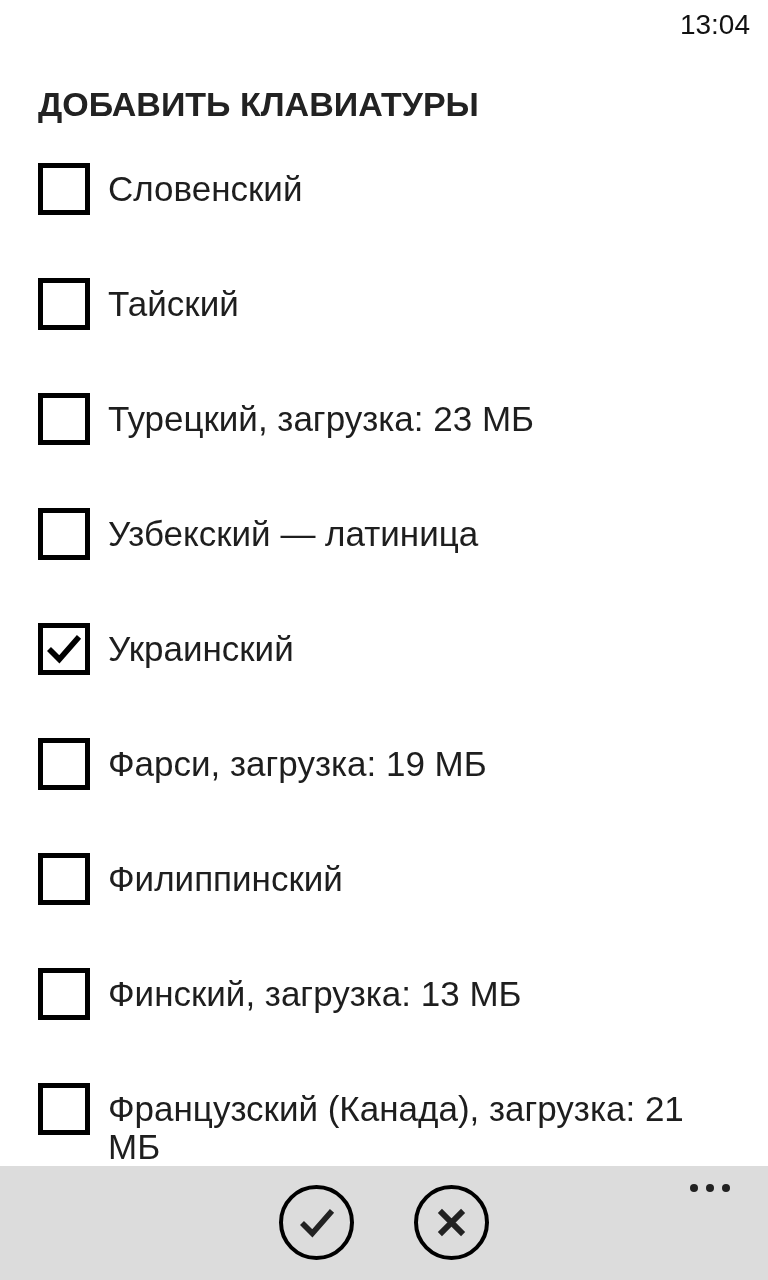  I want to click on keyboard-label: Фарси, загрузка: 19 МБ, so click(297, 764).